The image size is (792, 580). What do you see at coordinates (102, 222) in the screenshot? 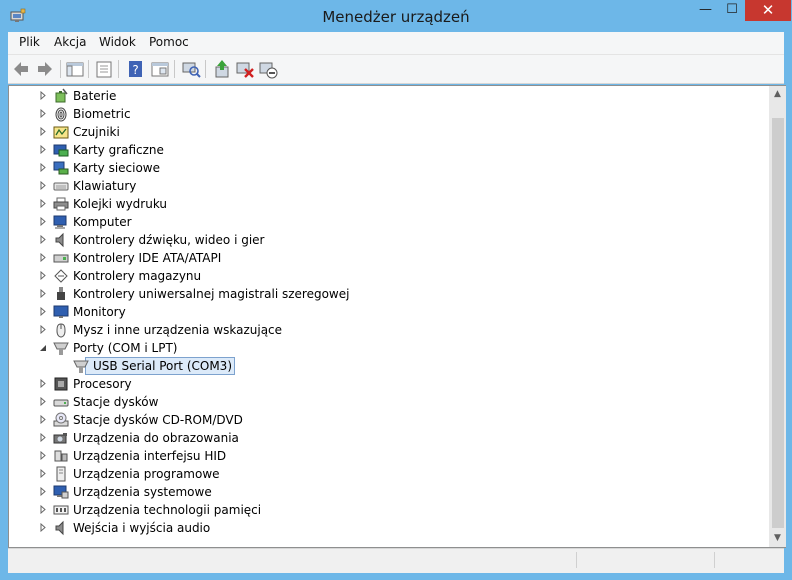
I see `tree-item-label: Komputer` at bounding box center [102, 222].